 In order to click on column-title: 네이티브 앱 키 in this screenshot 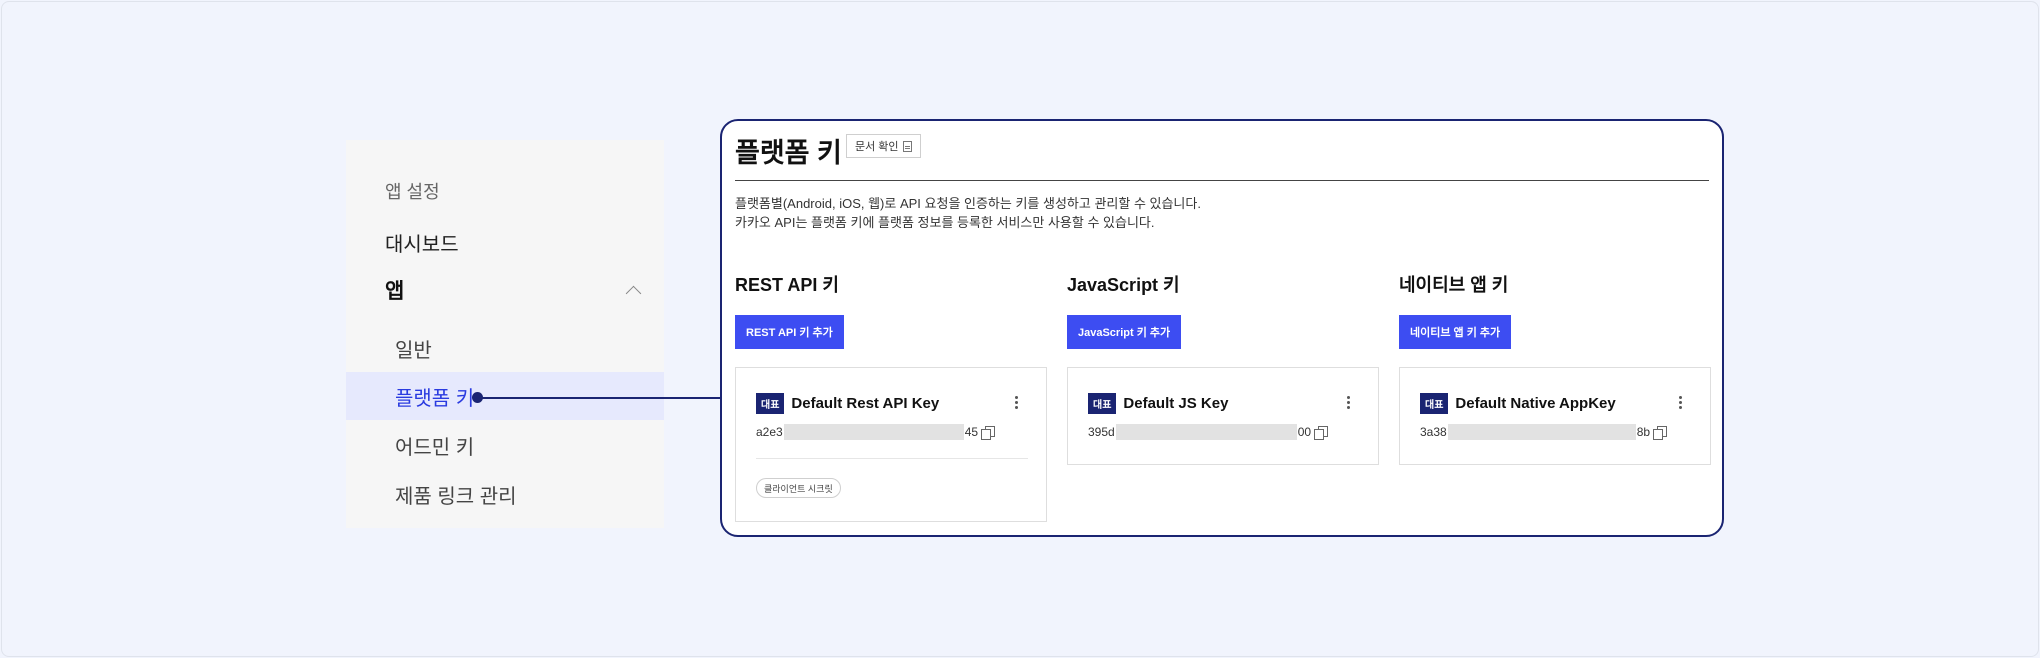, I will do `click(1454, 285)`.